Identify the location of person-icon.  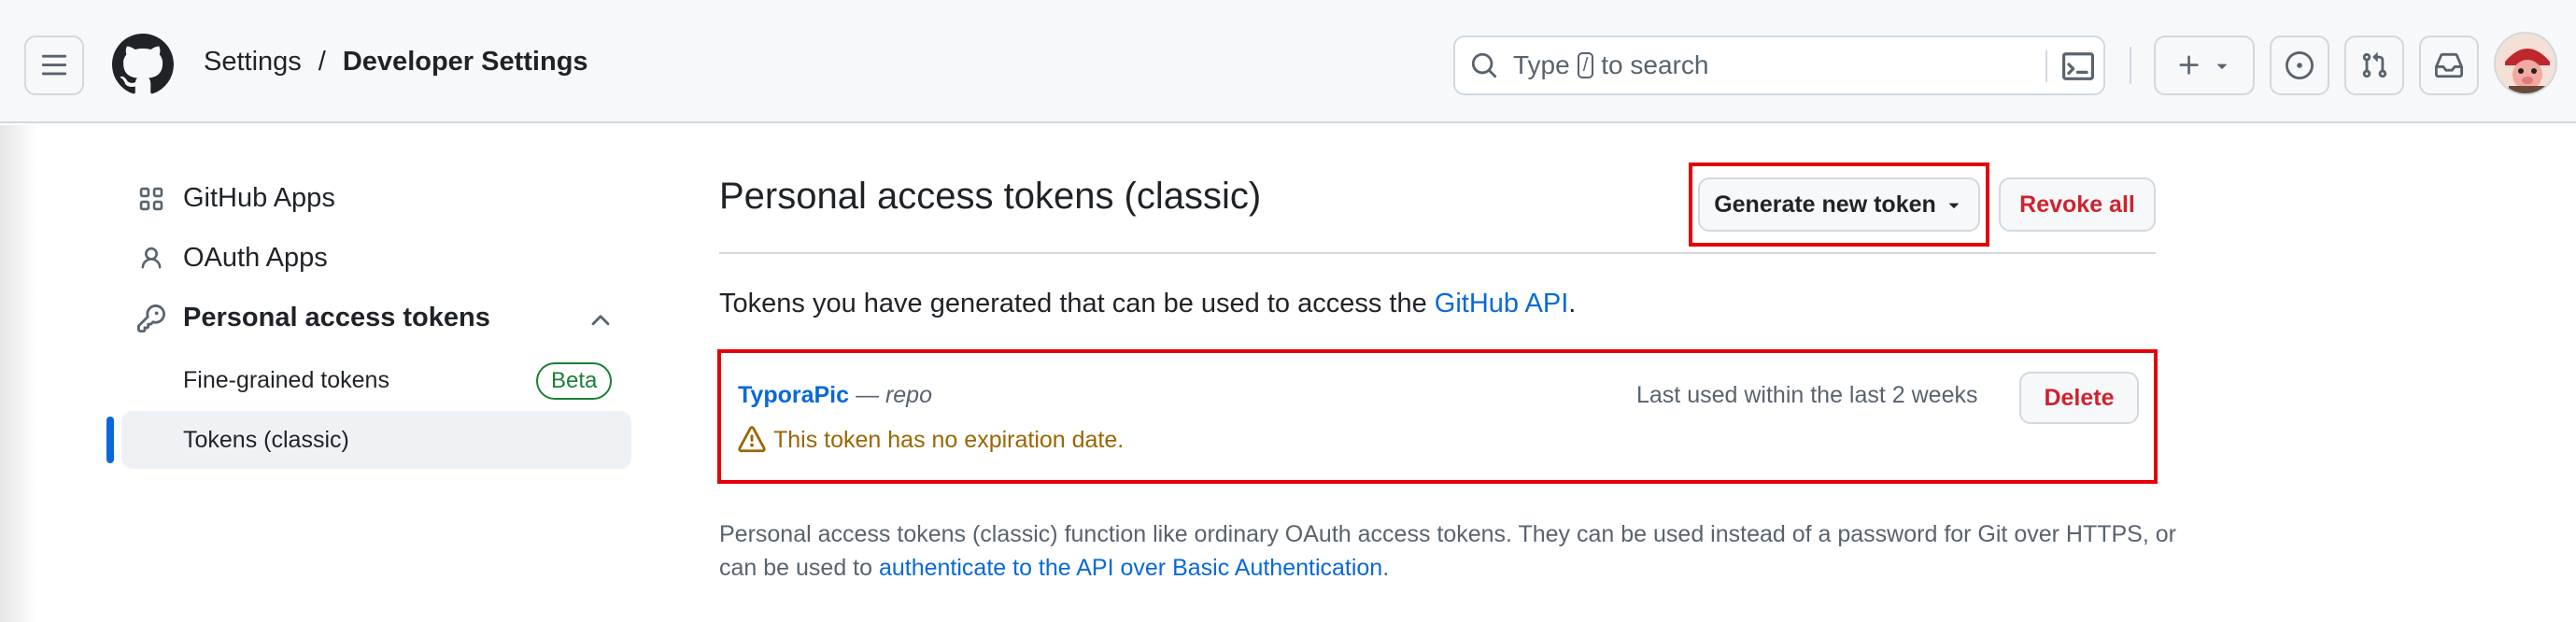
(151, 259).